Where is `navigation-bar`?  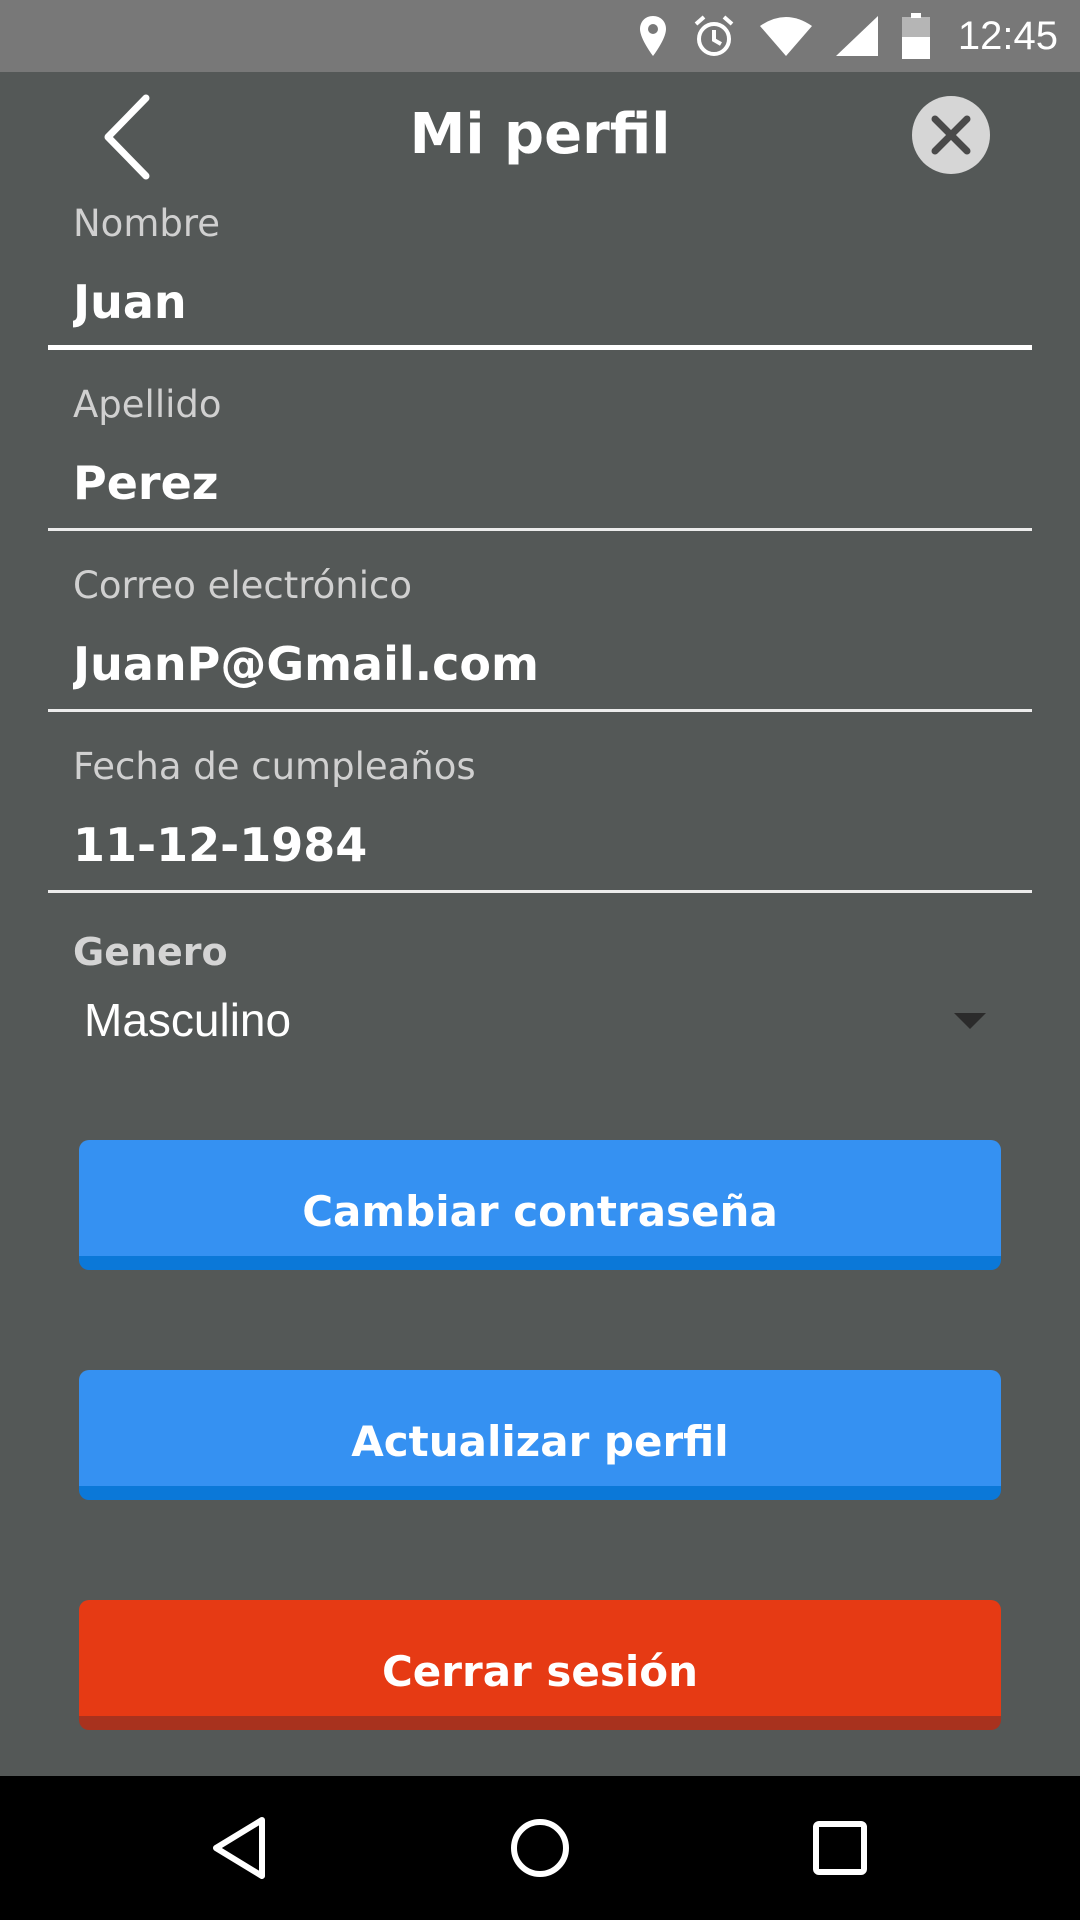
navigation-bar is located at coordinates (540, 1848).